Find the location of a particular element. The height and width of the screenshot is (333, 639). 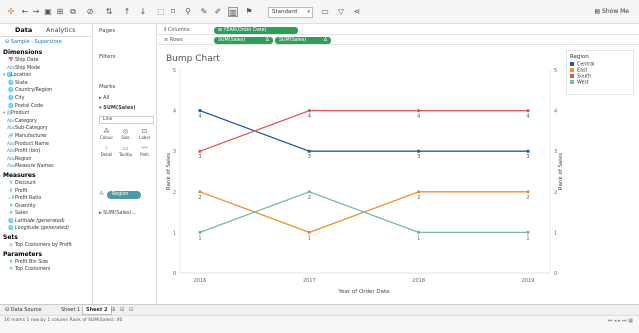

new-datasource-icon: ⊞ is located at coordinates (60, 12).